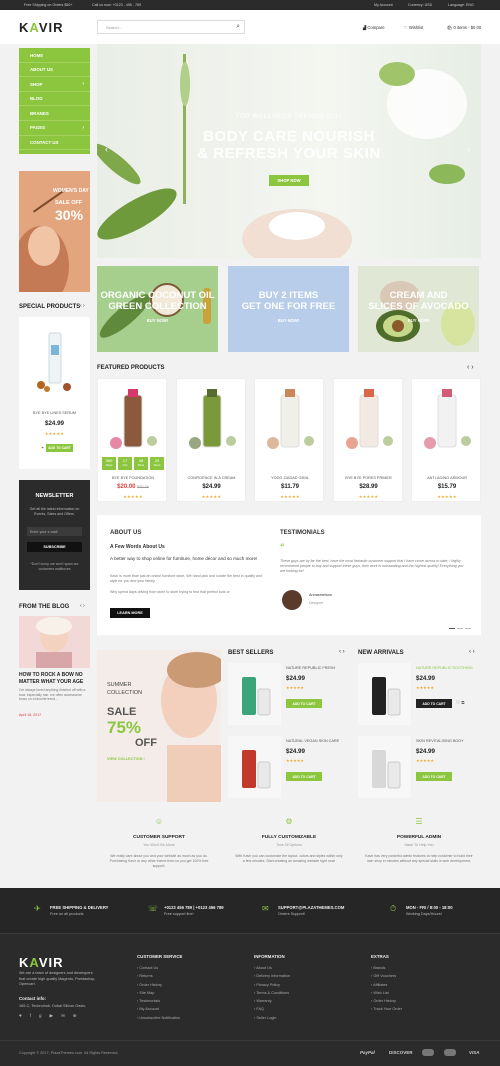 The image size is (500, 1066). I want to click on search-input: Search... ⌕, so click(171, 27).